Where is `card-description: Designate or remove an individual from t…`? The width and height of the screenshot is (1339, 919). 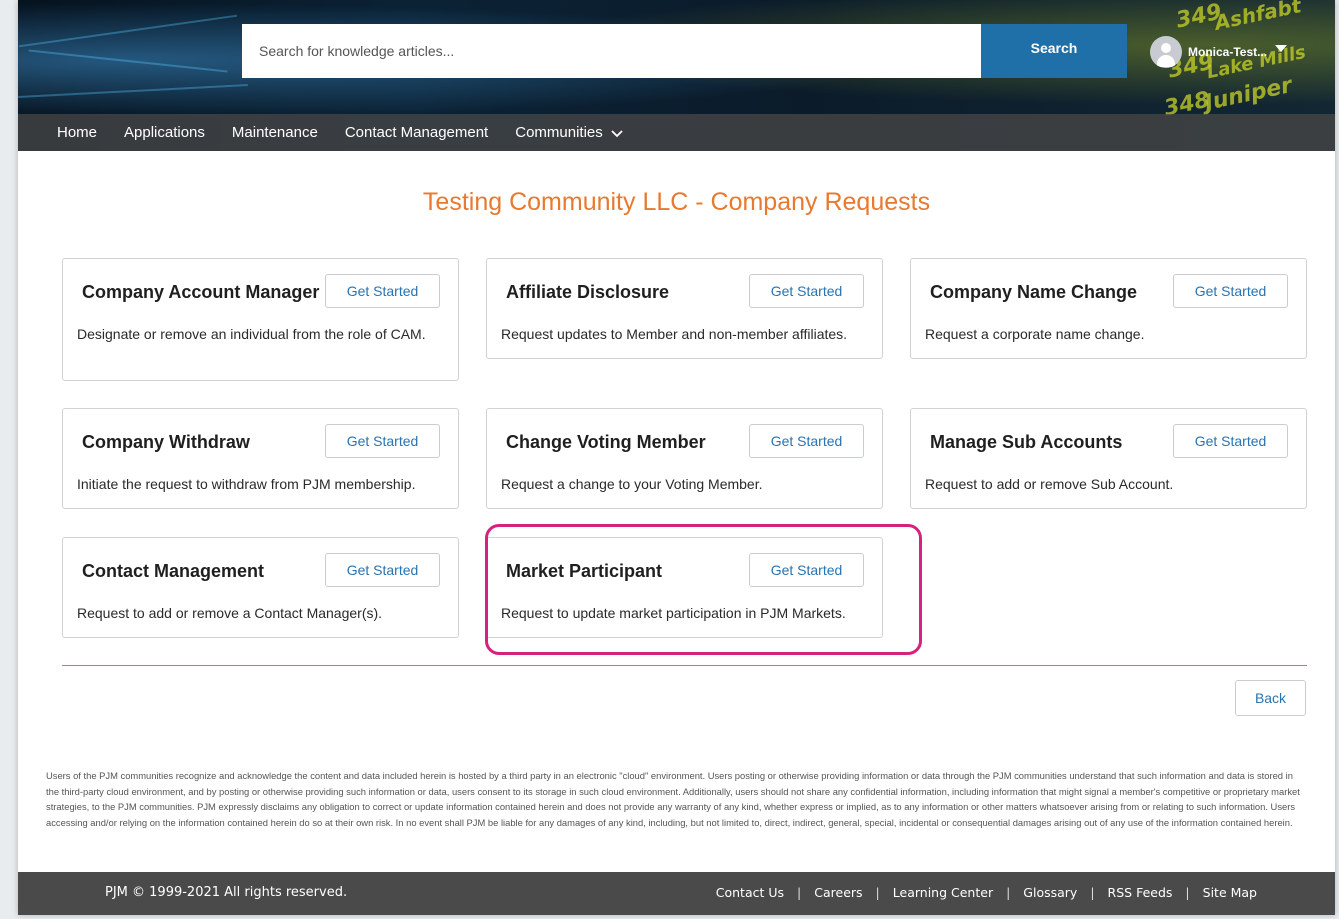 card-description: Designate or remove an individual from t… is located at coordinates (251, 334).